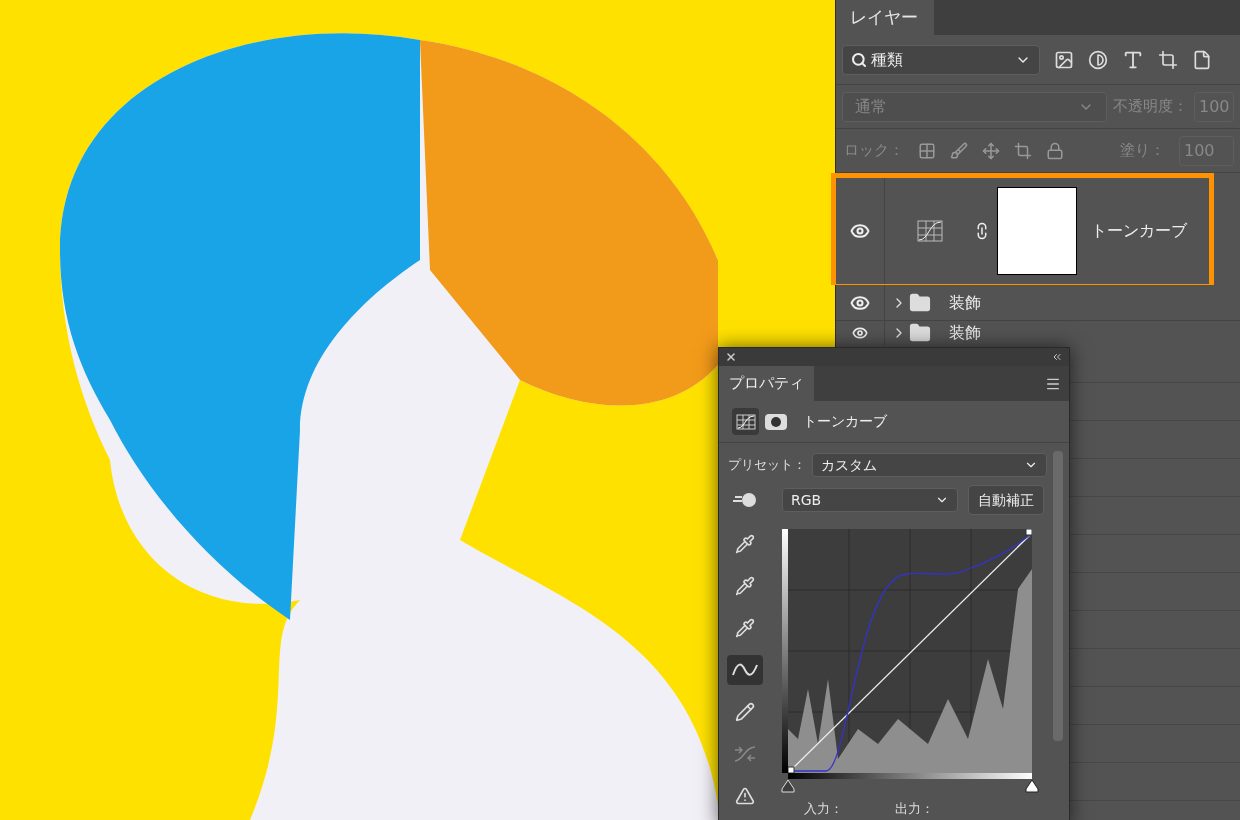 Image resolution: width=1240 pixels, height=820 pixels. What do you see at coordinates (885, 17) in the screenshot?
I see `layers-tab: レイヤー` at bounding box center [885, 17].